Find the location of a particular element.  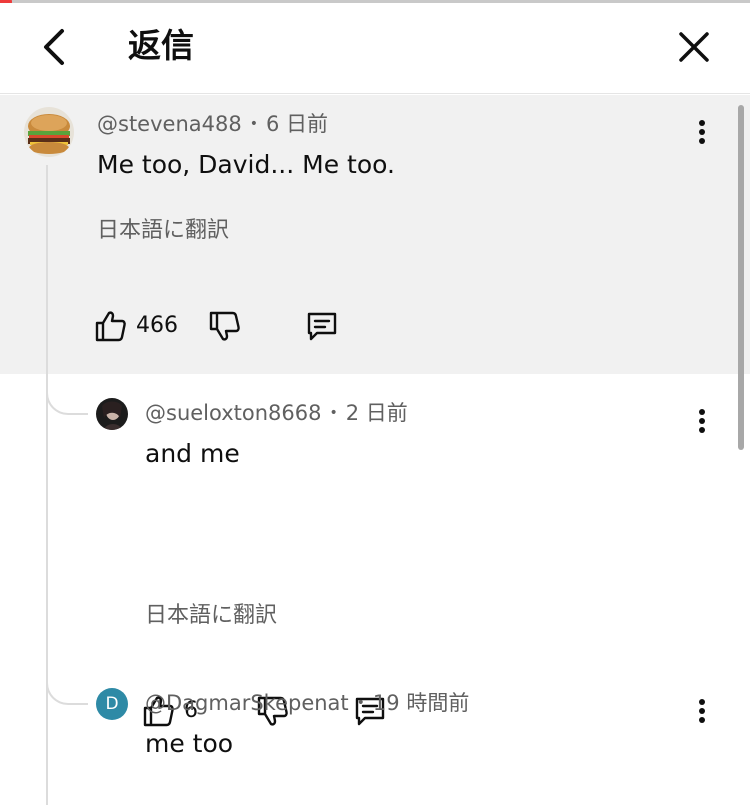

replies-header: 返信 is located at coordinates (375, 48).